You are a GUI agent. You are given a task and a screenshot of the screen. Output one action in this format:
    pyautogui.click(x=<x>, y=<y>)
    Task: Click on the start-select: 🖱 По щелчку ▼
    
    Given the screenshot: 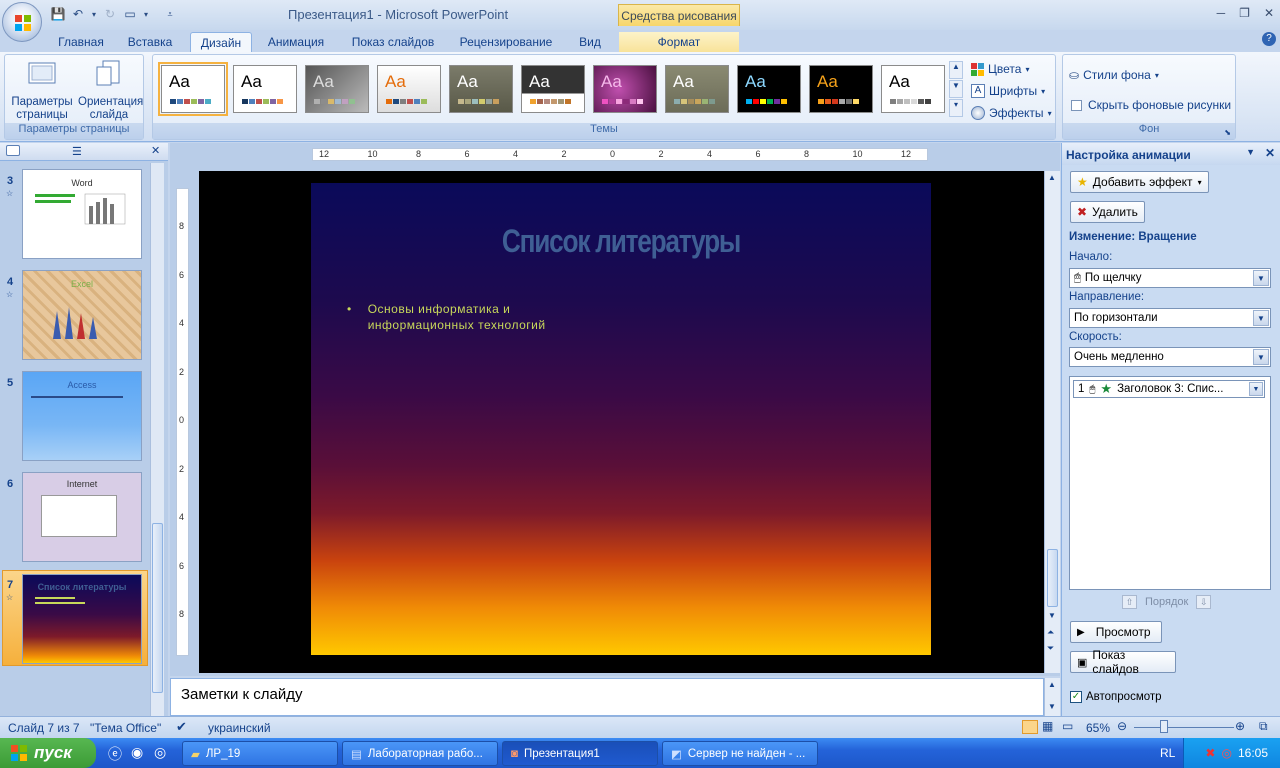 What is the action you would take?
    pyautogui.click(x=1170, y=278)
    